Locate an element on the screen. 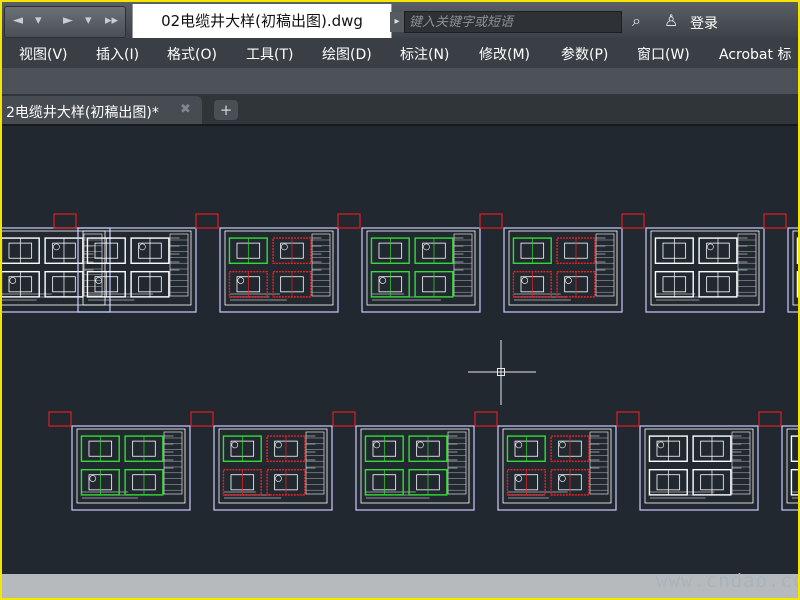 The width and height of the screenshot is (800, 600). search-expand-arrow-icon: ▸ is located at coordinates (397, 22).